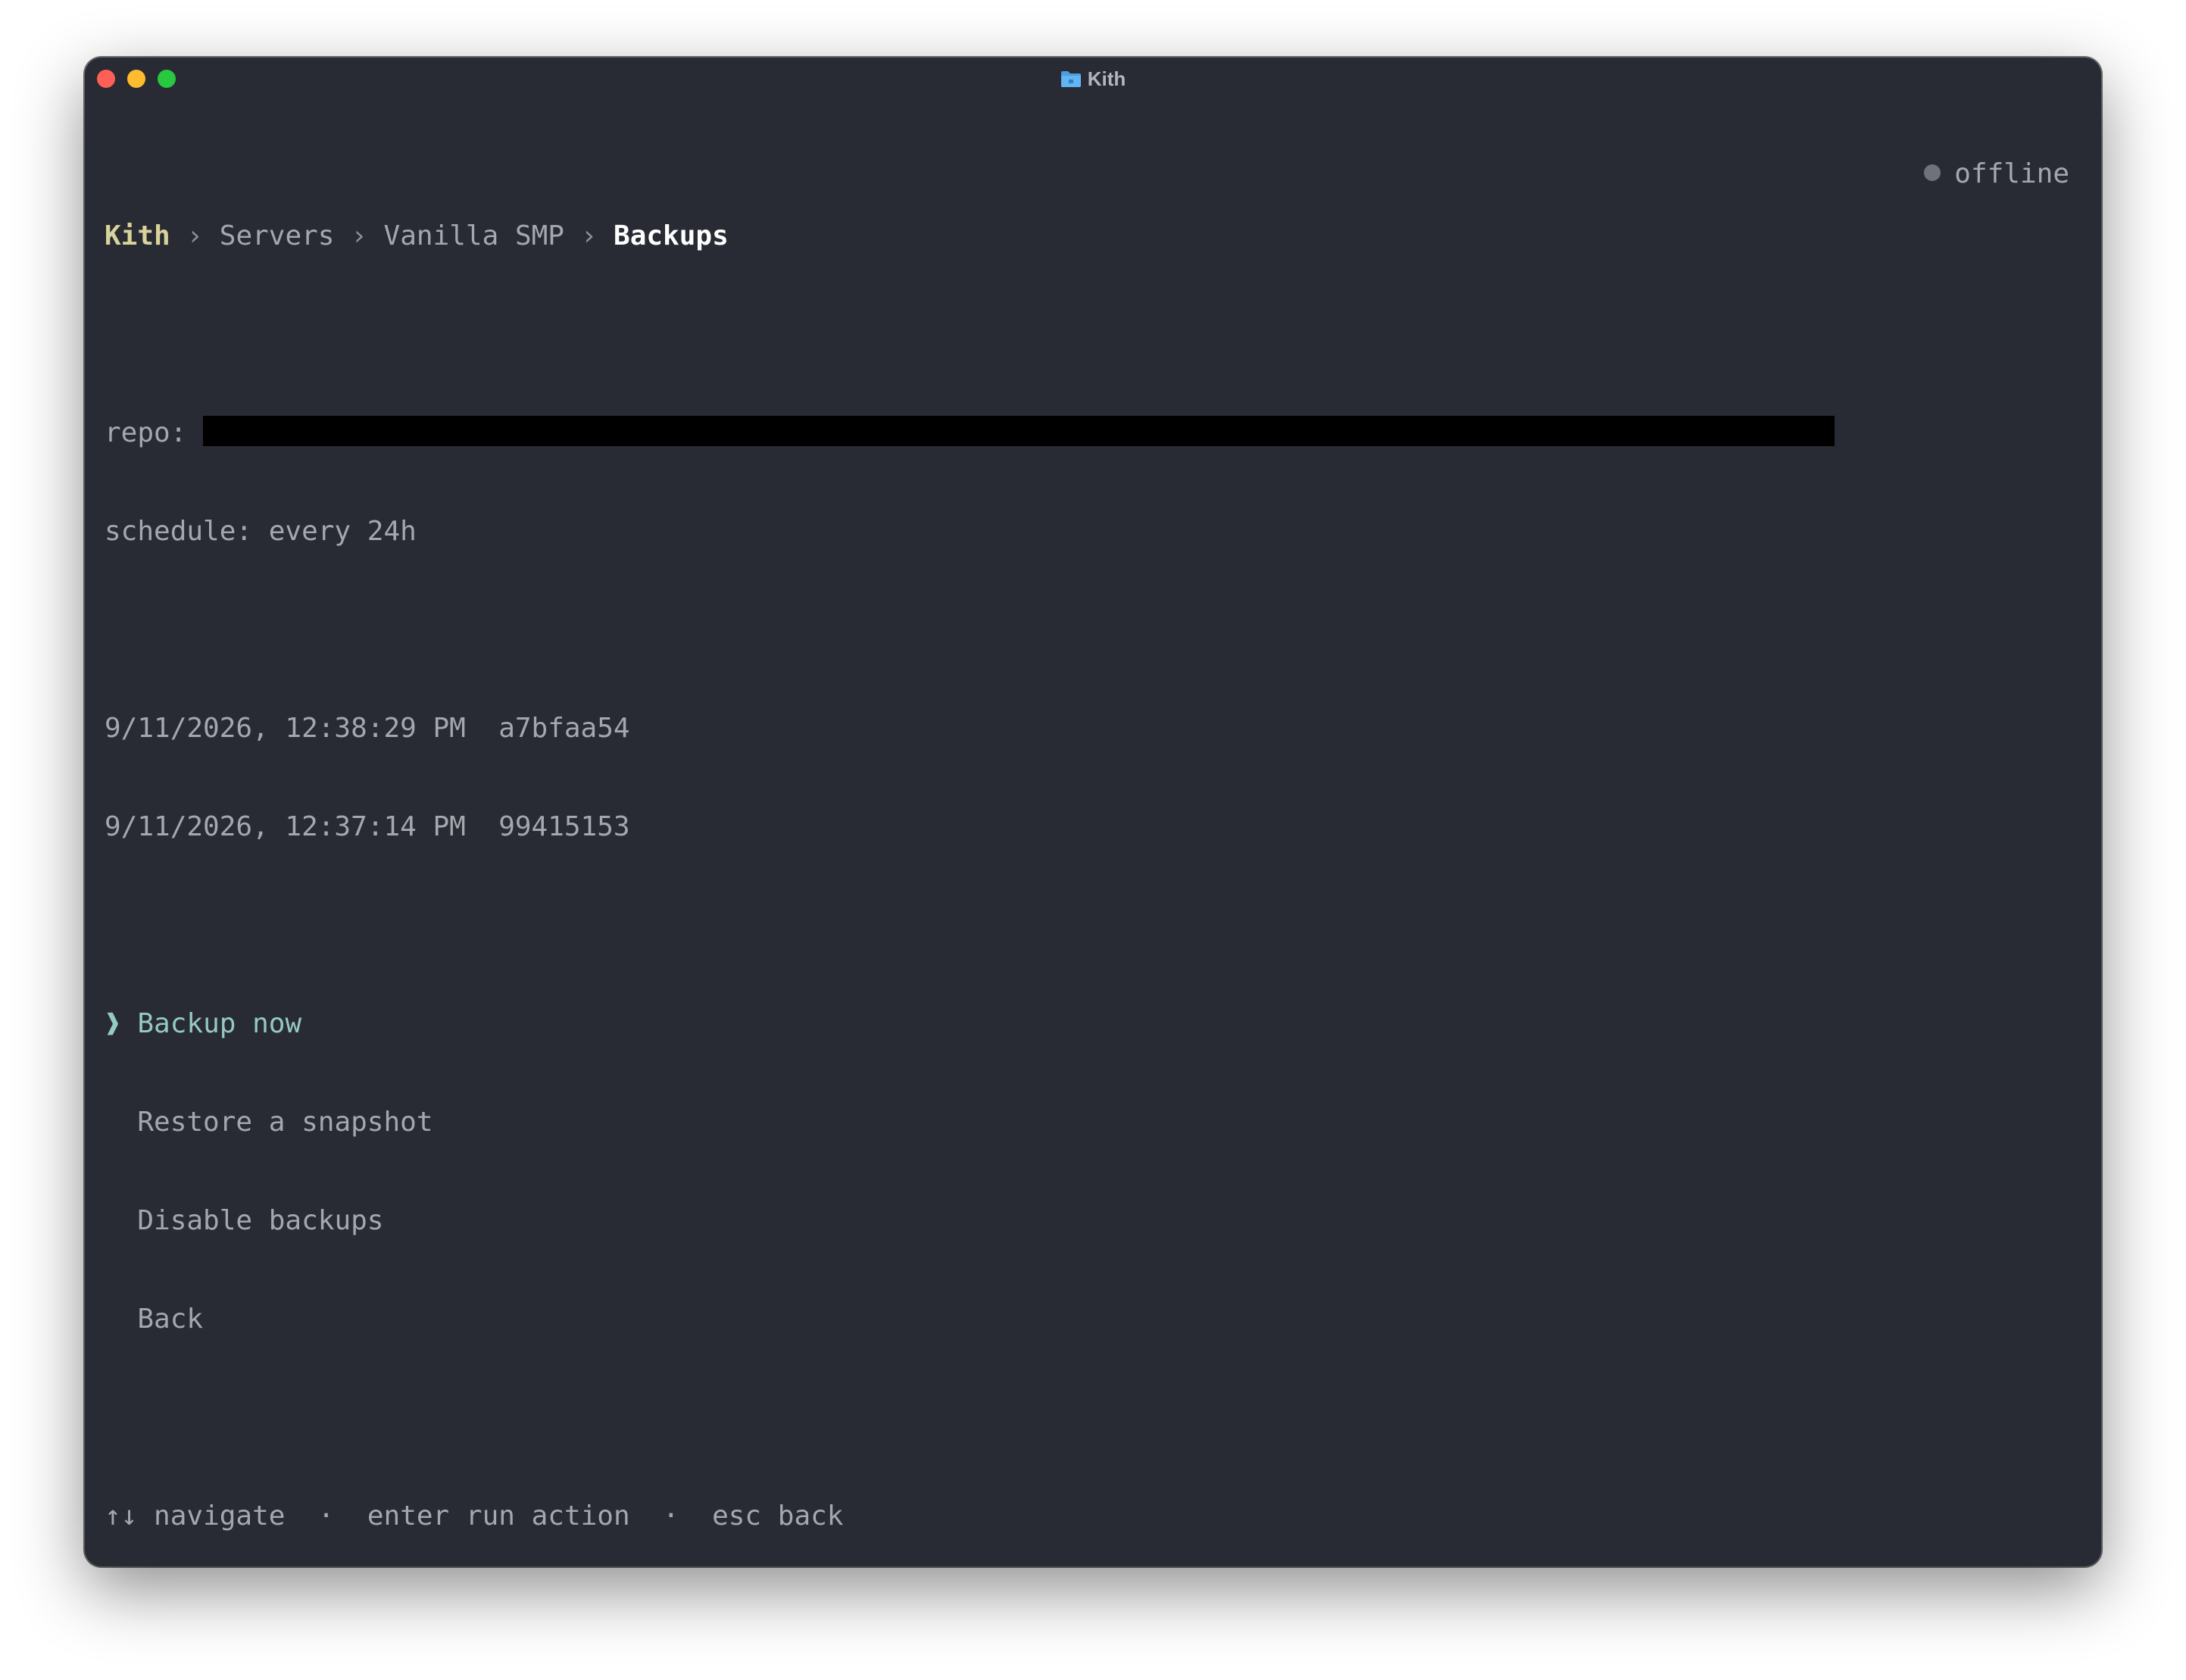 The image size is (2186, 1680). What do you see at coordinates (1019, 431) in the screenshot?
I see `redacted-repo-value` at bounding box center [1019, 431].